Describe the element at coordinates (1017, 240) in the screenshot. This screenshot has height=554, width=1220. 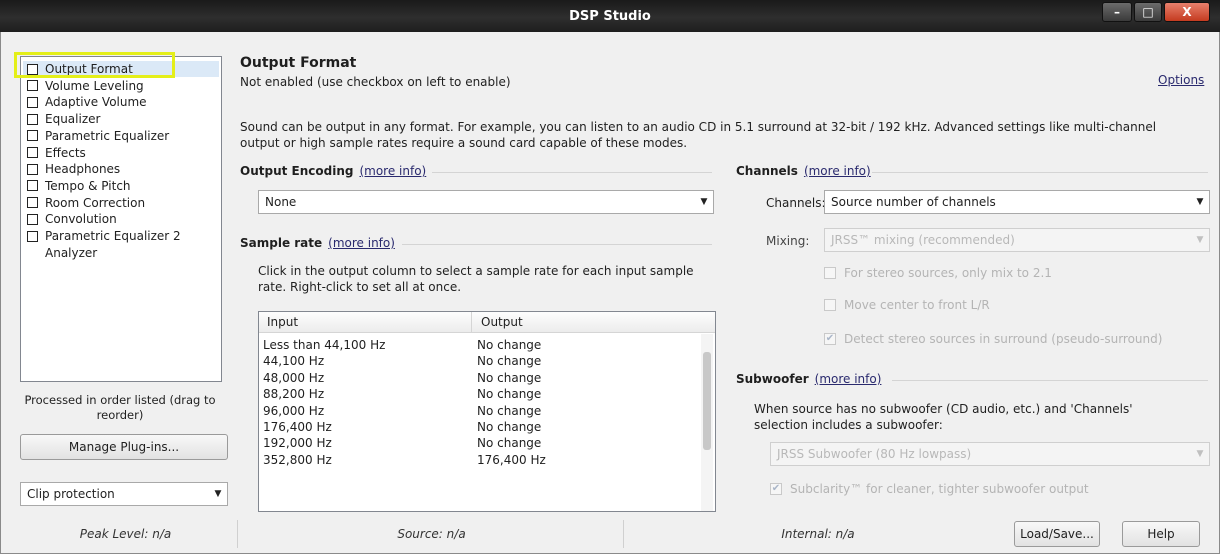
I see `mixing-select: JRSS™ mixing (recommended) ▼` at that location.